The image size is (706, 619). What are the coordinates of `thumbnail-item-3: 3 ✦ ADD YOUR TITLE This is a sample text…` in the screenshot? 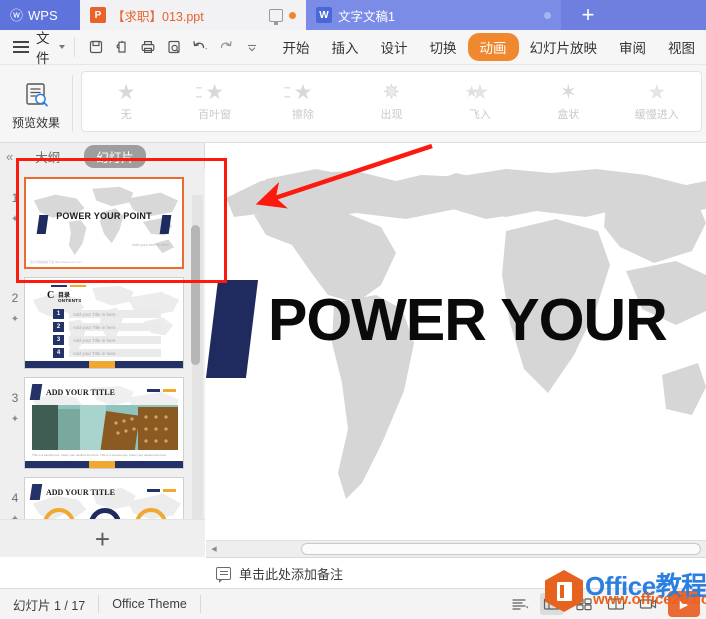 It's located at (102, 419).